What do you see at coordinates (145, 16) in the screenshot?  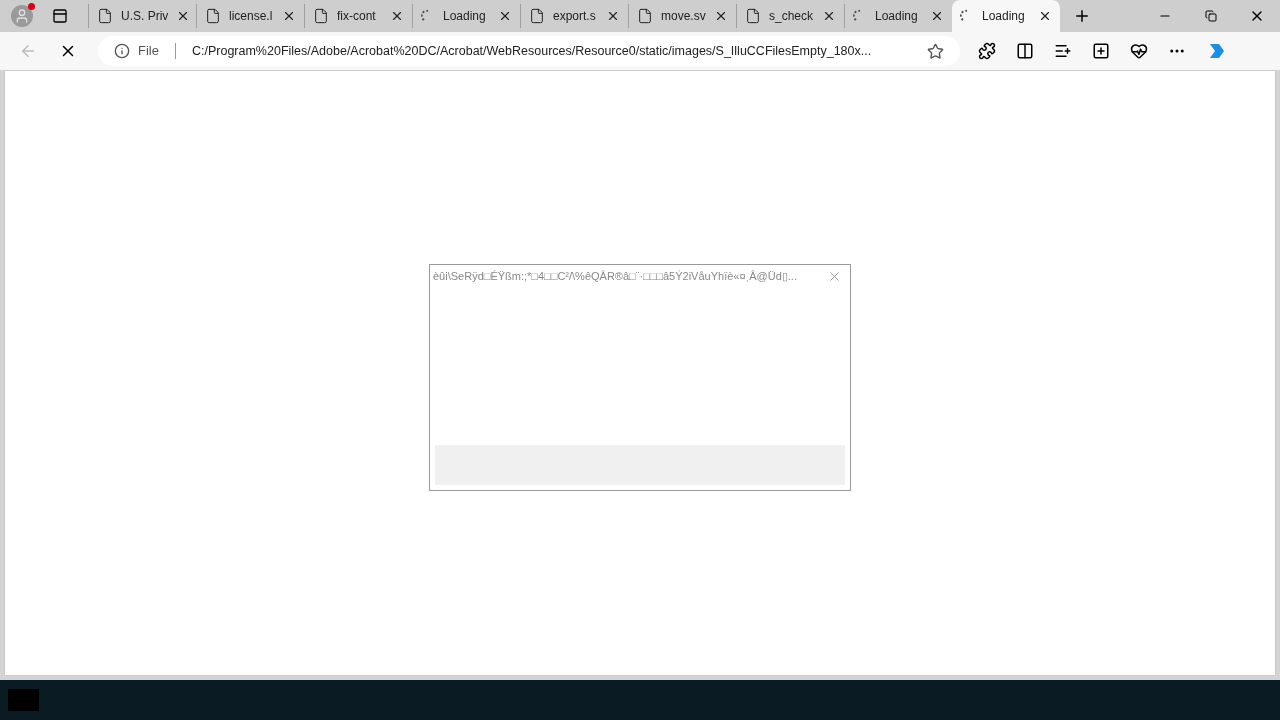 I see `tab-title: U.S. Priv` at bounding box center [145, 16].